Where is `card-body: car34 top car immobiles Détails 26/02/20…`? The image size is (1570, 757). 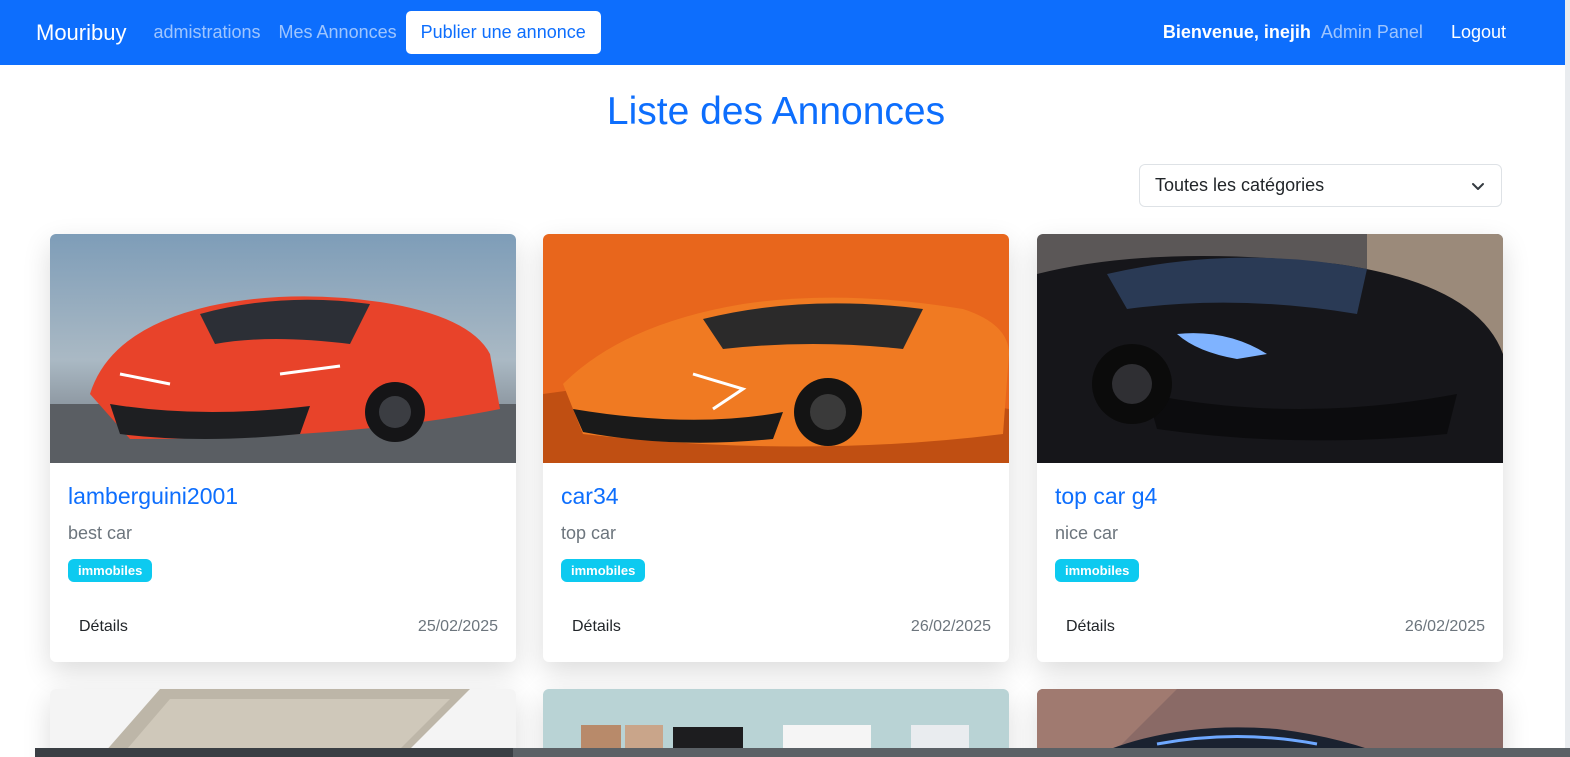
card-body: car34 top car immobiles Détails 26/02/20… is located at coordinates (776, 562).